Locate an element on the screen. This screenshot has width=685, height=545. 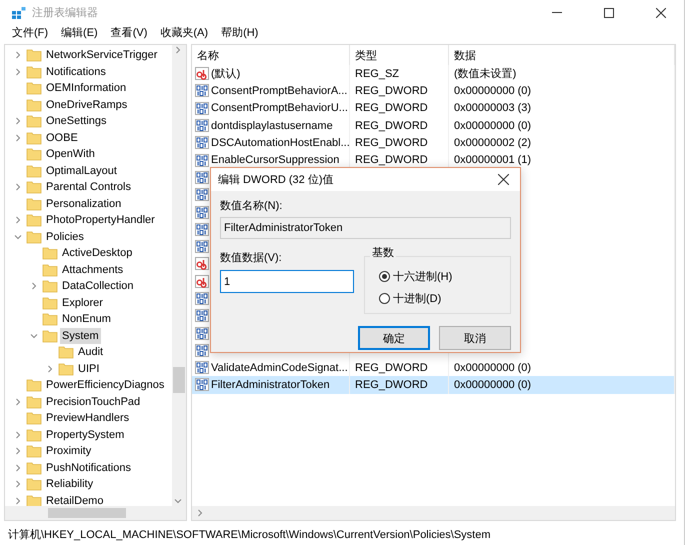
tree-item: NonEnum is located at coordinates (86, 319).